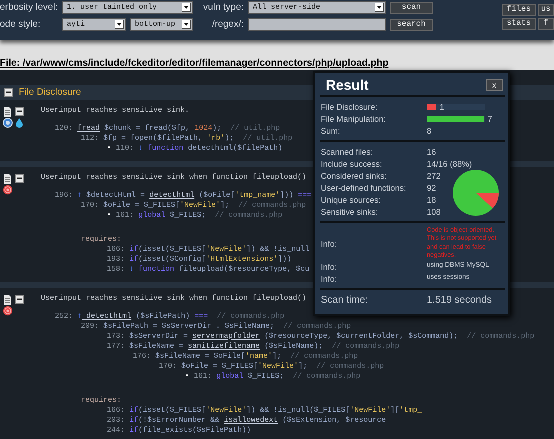 The height and width of the screenshot is (439, 554). Describe the element at coordinates (8, 123) in the screenshot. I see `info-icon` at that location.